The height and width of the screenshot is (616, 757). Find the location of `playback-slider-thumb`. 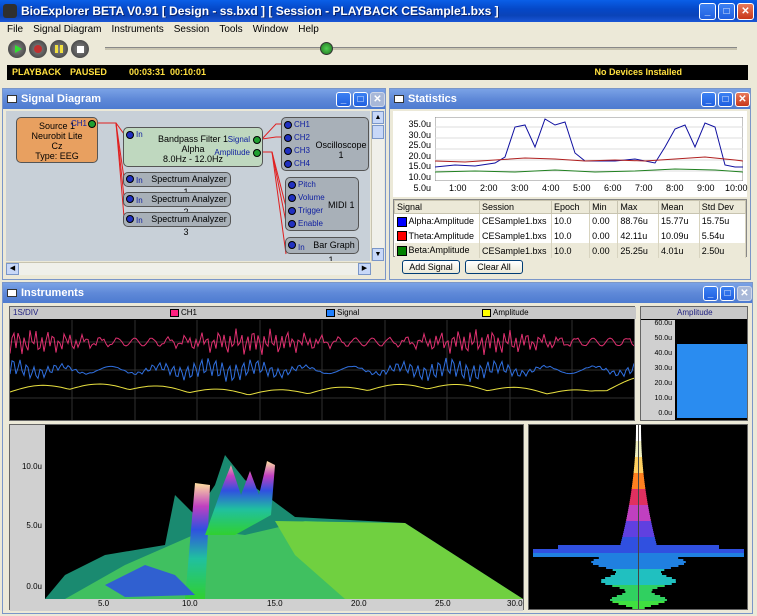

playback-slider-thumb is located at coordinates (327, 48).